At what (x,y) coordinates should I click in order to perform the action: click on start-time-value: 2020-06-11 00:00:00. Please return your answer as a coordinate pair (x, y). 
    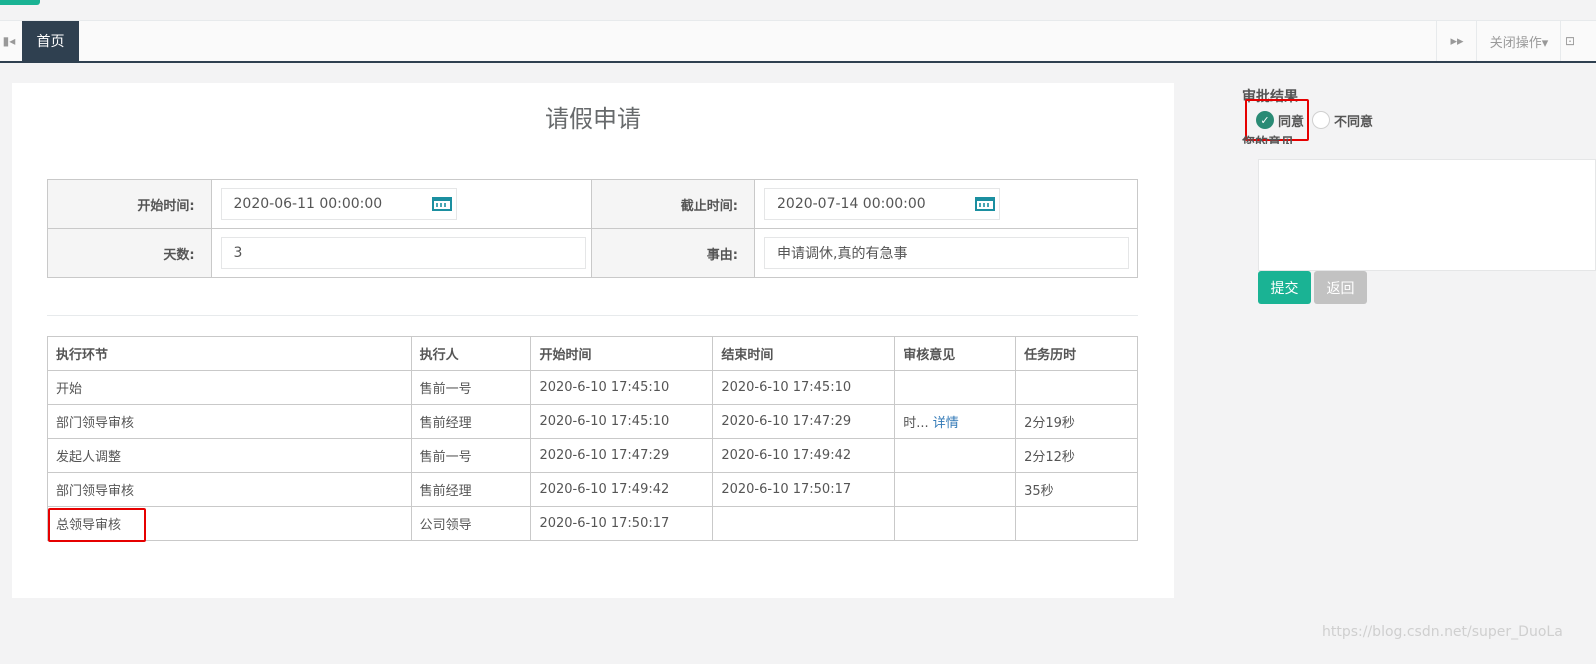
    Looking at the image, I should click on (308, 204).